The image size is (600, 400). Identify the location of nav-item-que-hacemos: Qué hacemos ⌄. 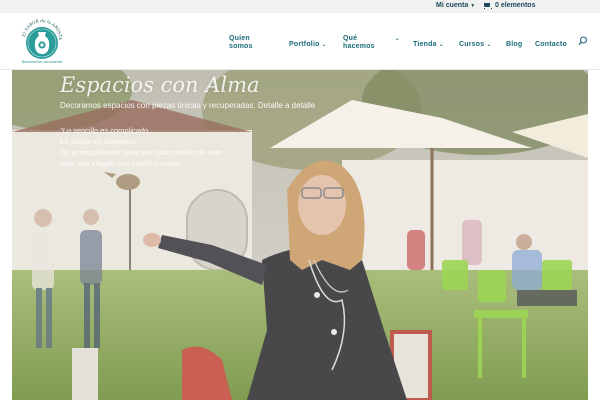
(371, 43).